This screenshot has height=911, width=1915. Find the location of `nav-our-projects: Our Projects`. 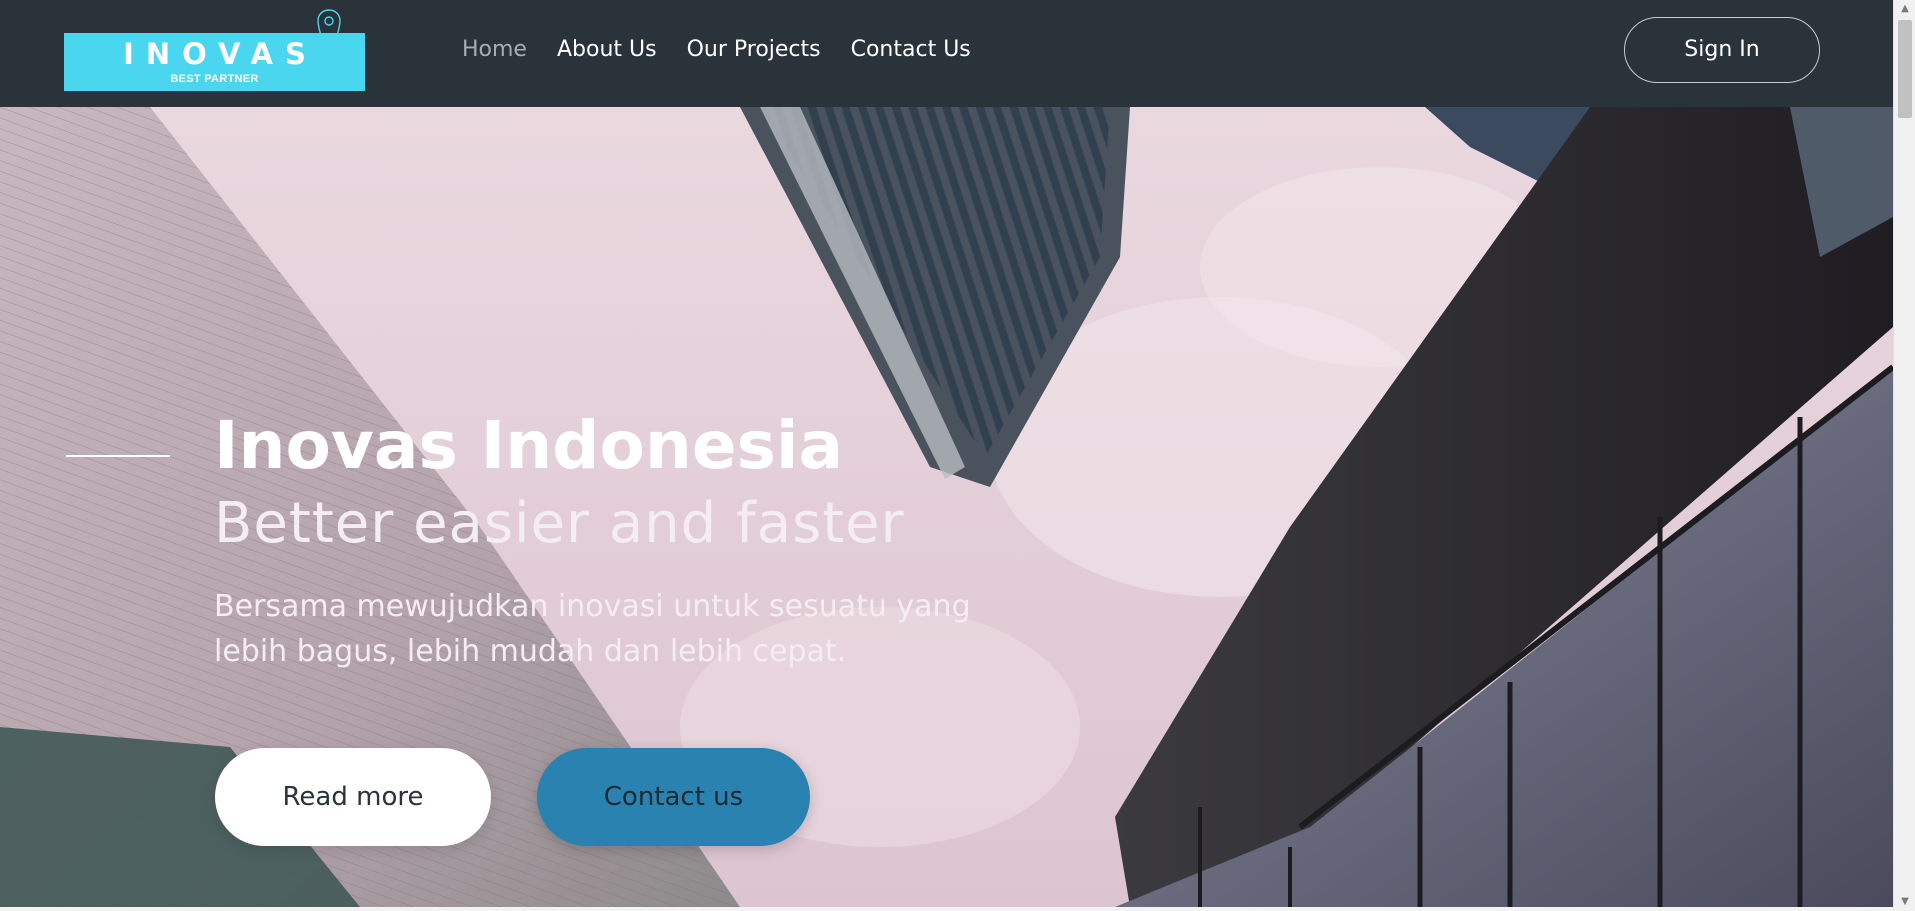

nav-our-projects: Our Projects is located at coordinates (754, 50).